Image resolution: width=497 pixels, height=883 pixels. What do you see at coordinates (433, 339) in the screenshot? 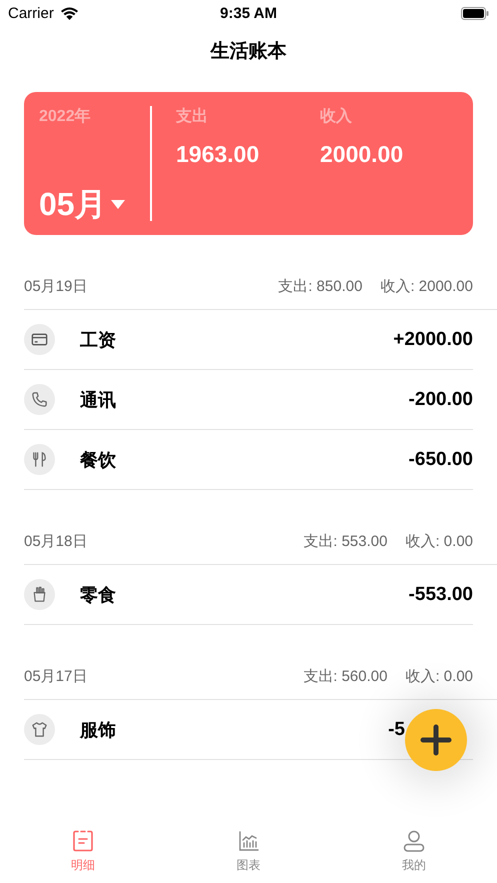
I see `amount: +2000.00` at bounding box center [433, 339].